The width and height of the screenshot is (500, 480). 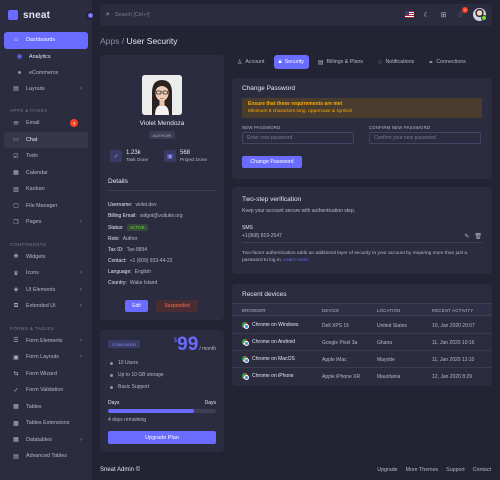 What do you see at coordinates (254, 310) in the screenshot?
I see `column-header: BROWSER` at bounding box center [254, 310].